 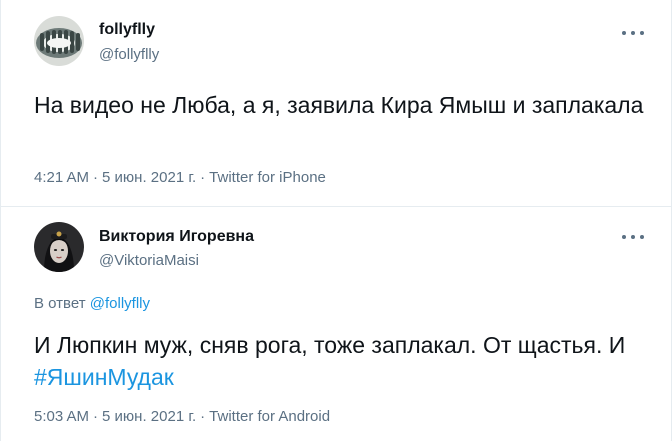 I want to click on tweet-time: 4:21 AM, so click(x=61, y=177).